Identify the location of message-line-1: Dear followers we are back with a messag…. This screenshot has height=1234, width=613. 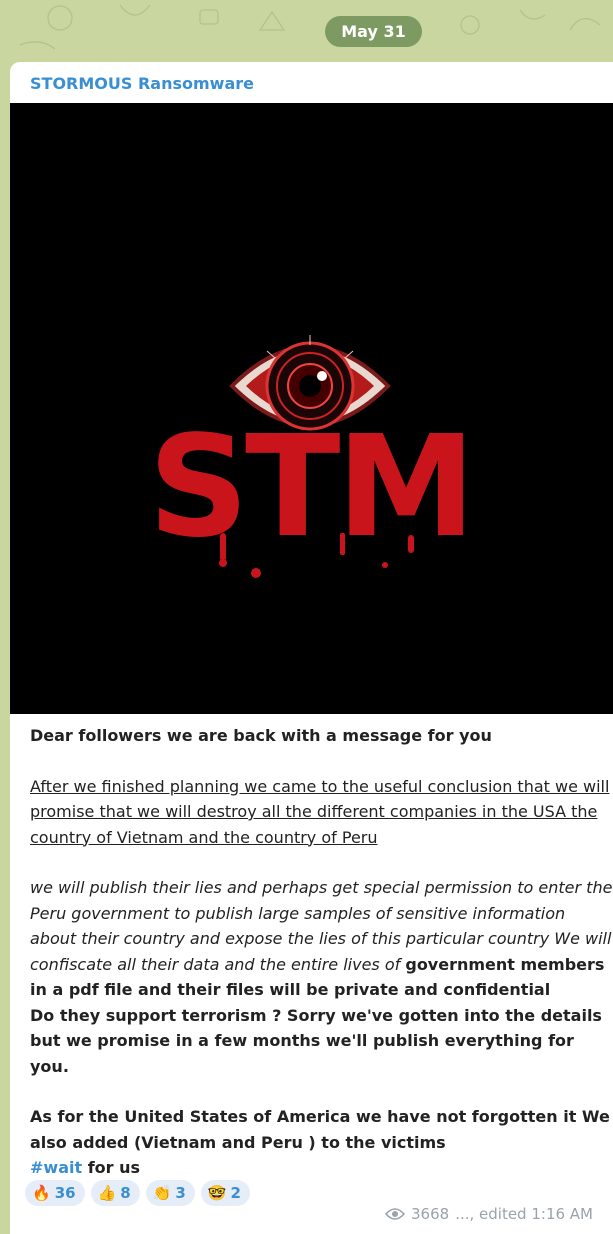
(261, 735).